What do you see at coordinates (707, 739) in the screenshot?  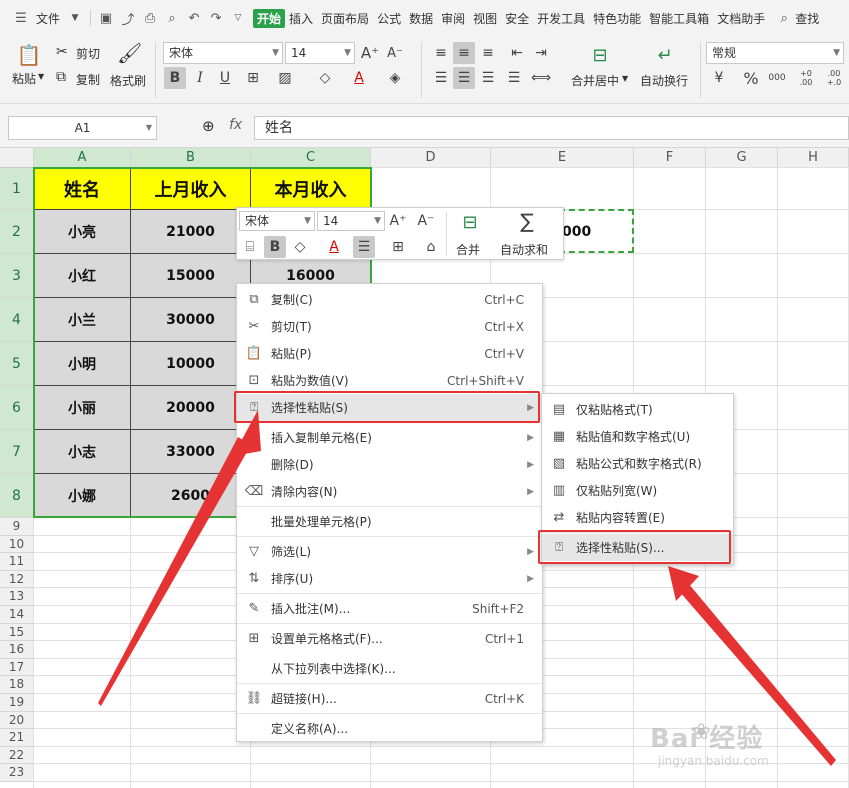 I see `watermark-brand: Bai 经验` at bounding box center [707, 739].